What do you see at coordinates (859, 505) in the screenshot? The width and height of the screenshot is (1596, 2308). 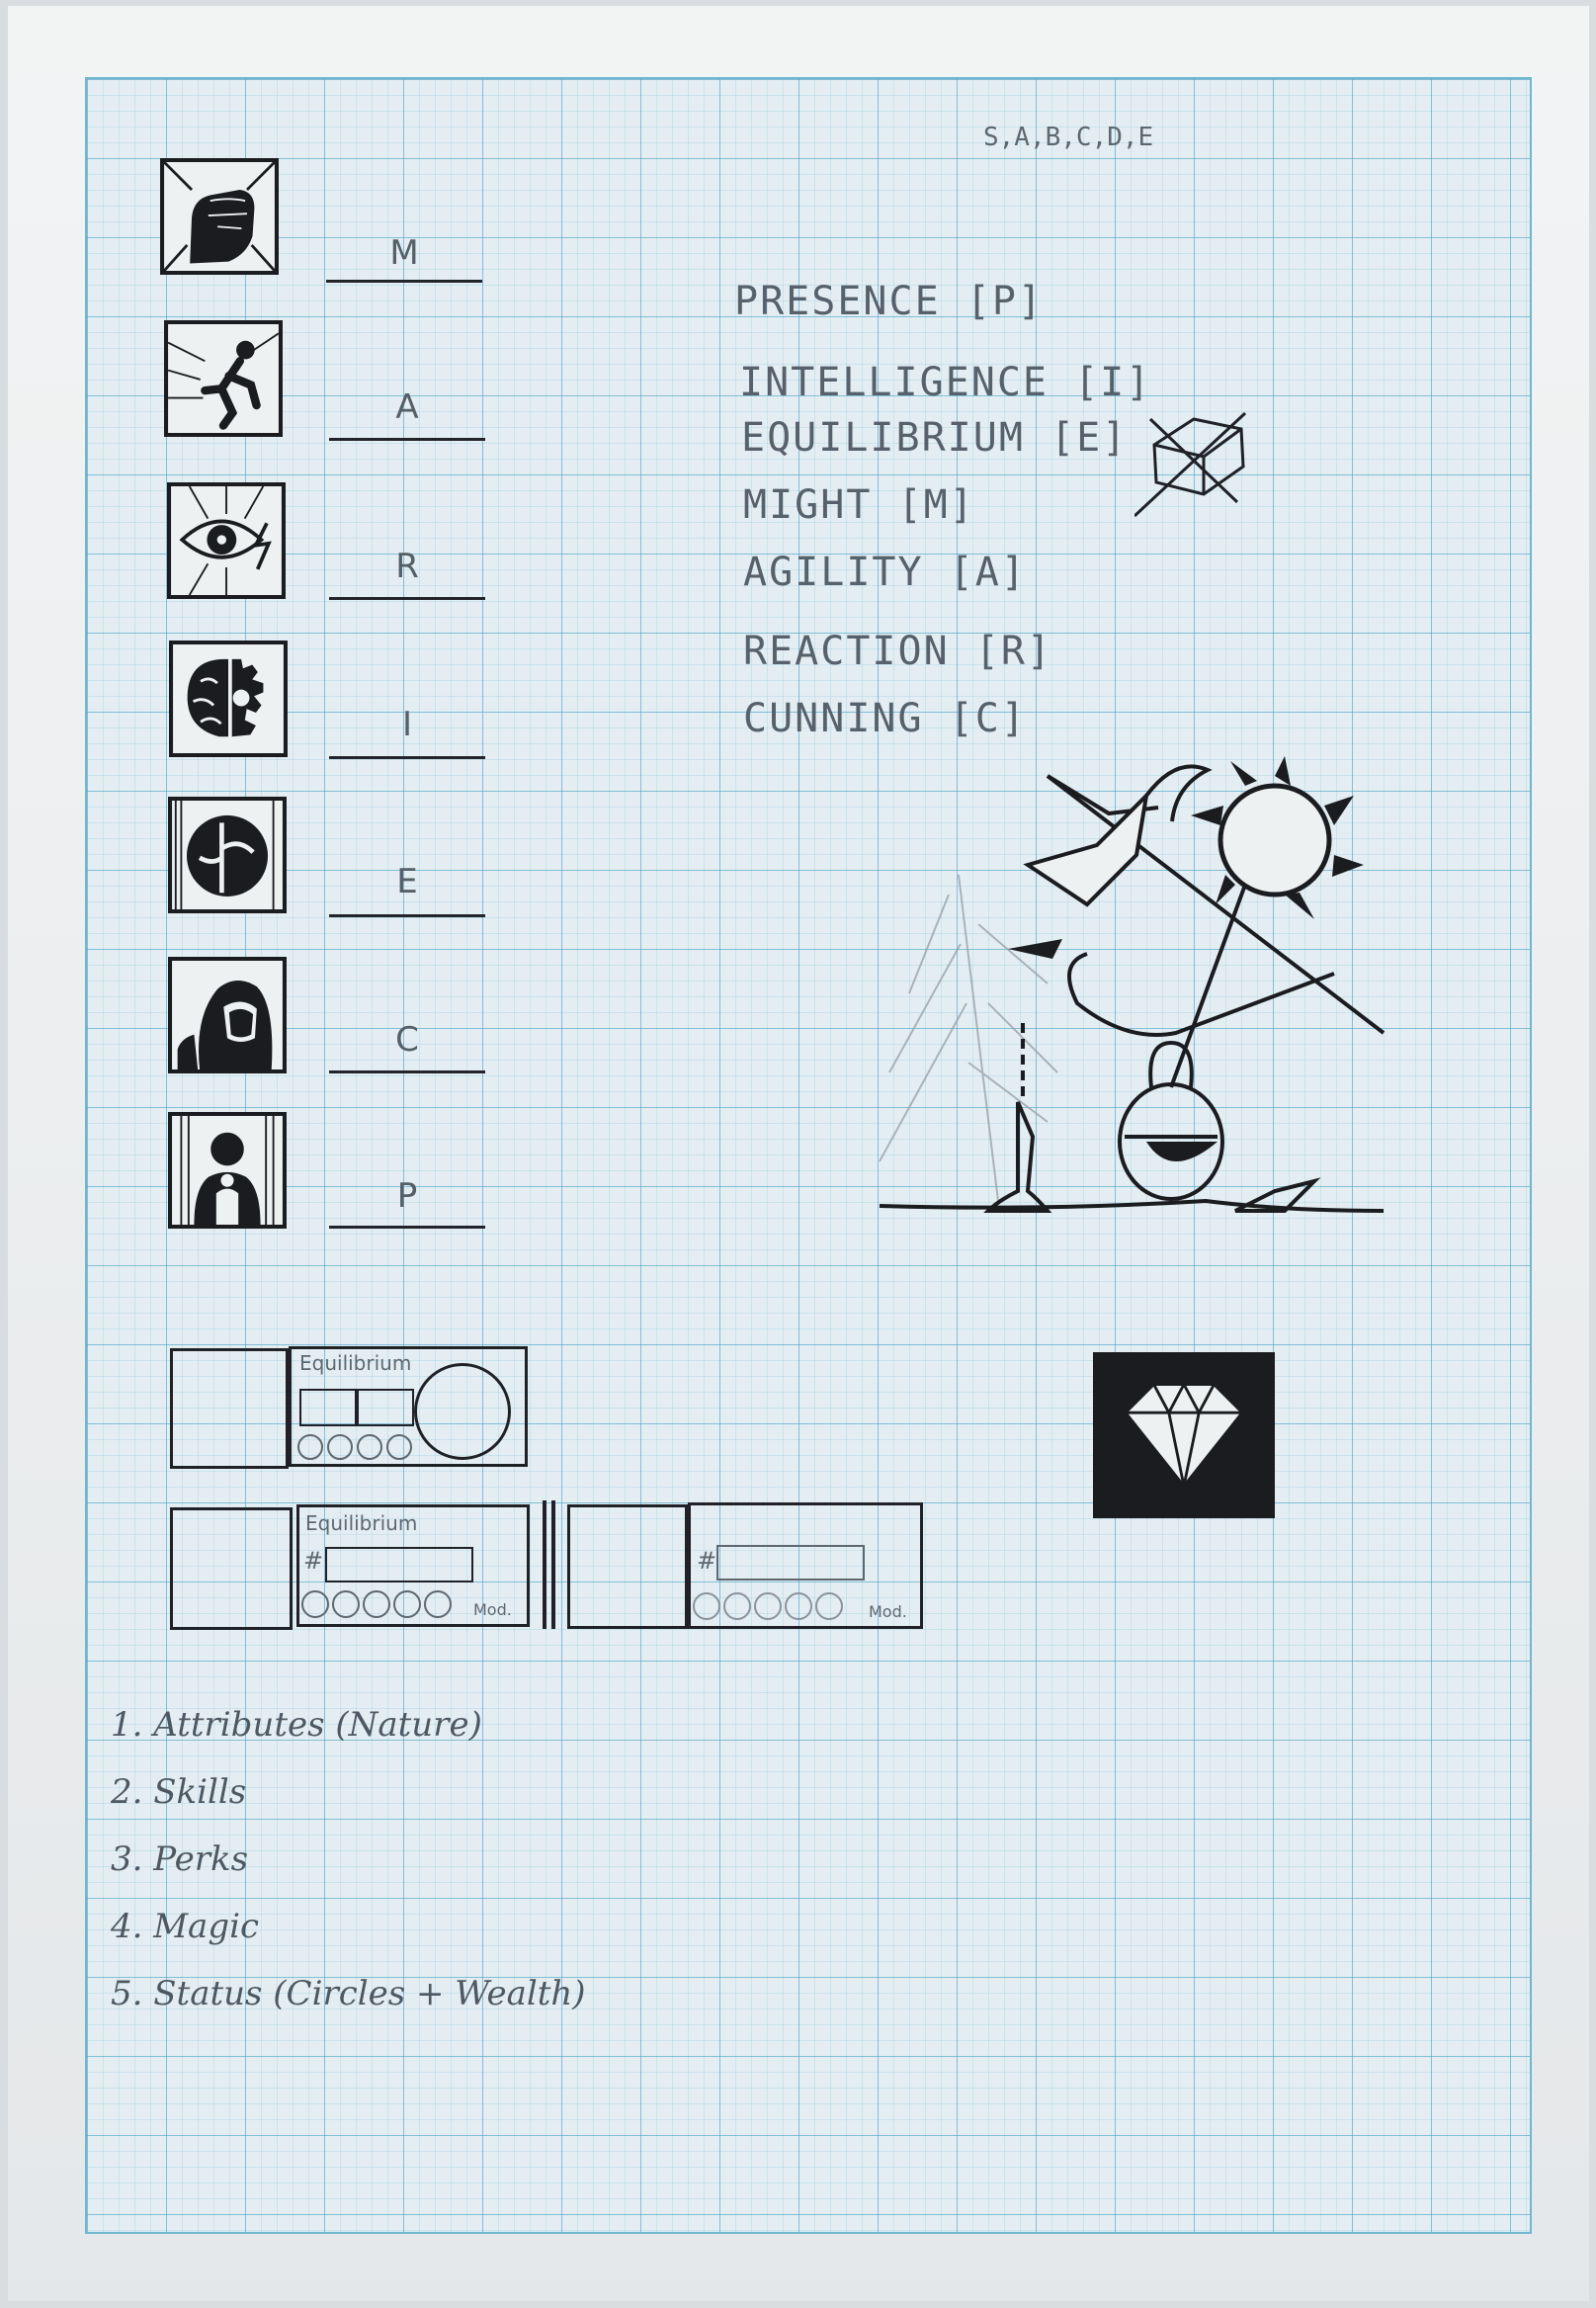 I see `attribute-might: MIGHT [M]` at bounding box center [859, 505].